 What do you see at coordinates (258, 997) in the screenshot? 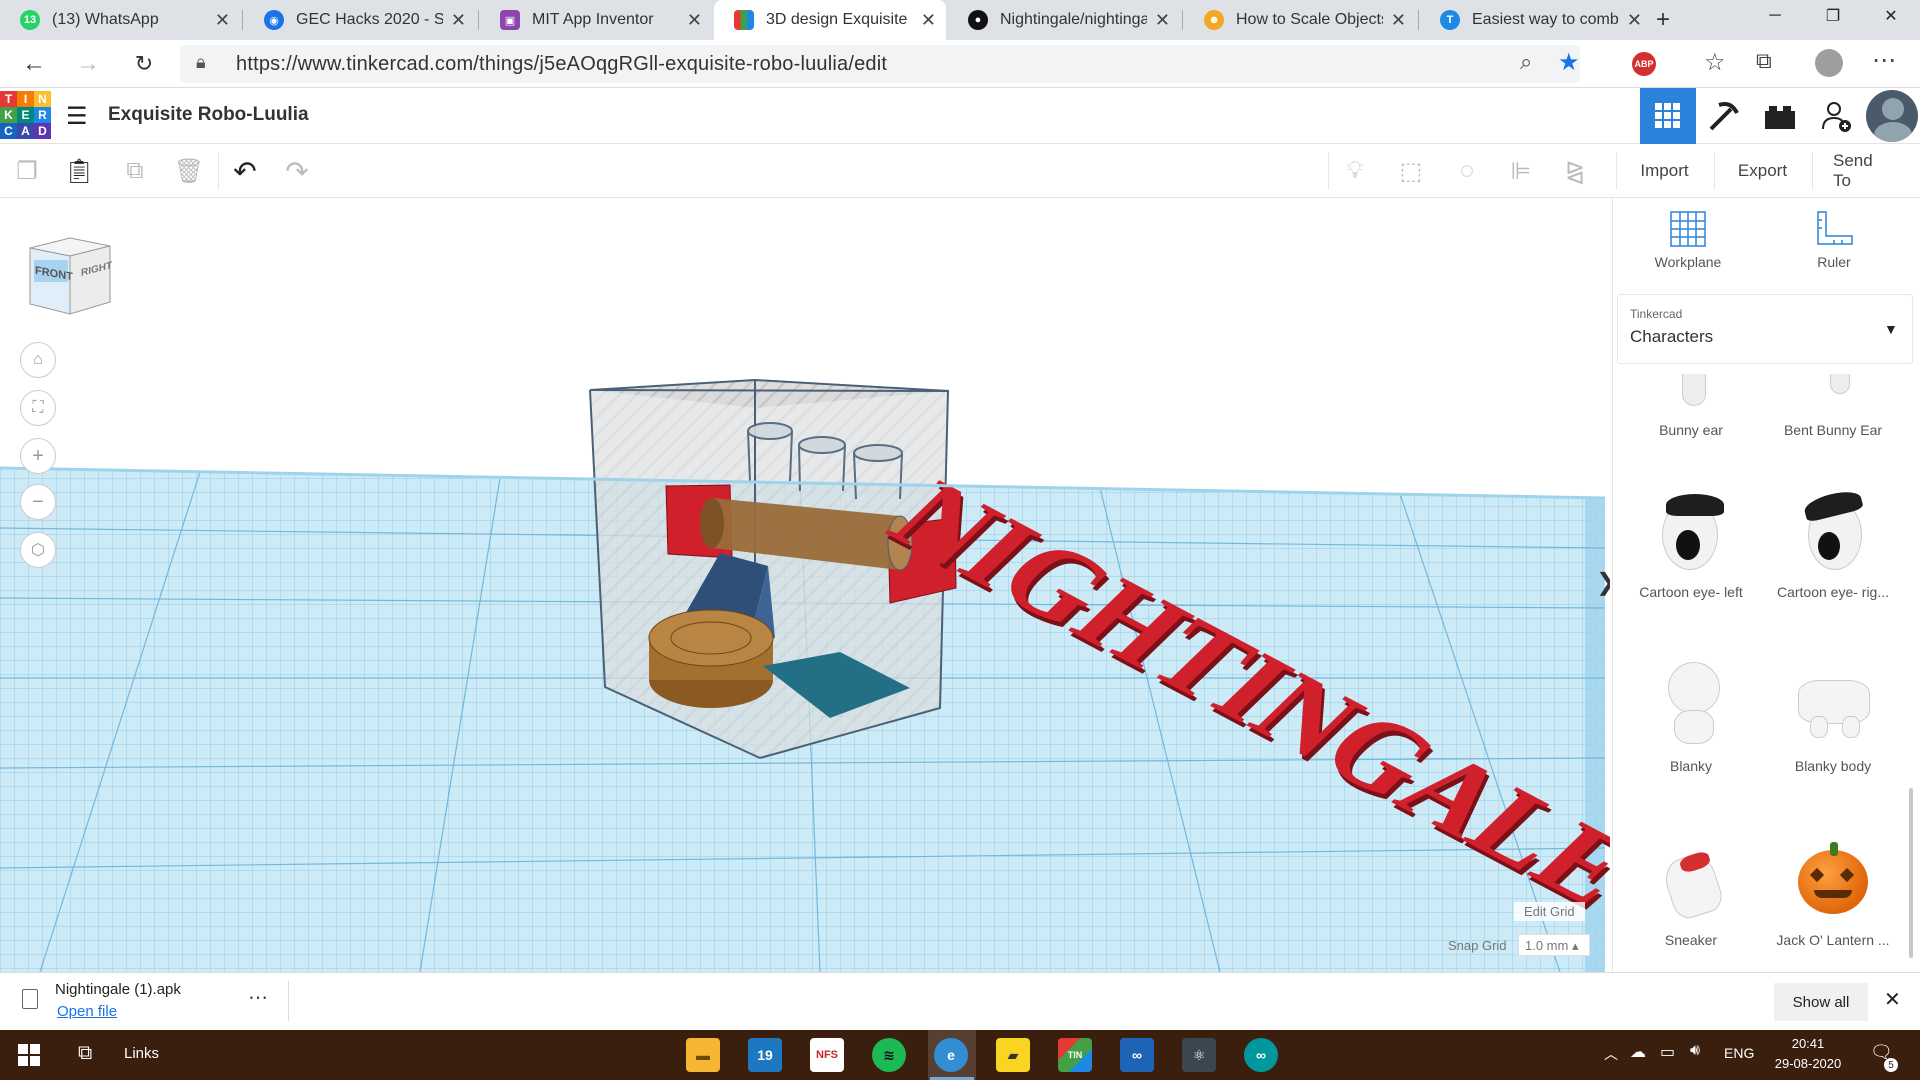
I see `download-more-icon: ⋯` at bounding box center [258, 997].